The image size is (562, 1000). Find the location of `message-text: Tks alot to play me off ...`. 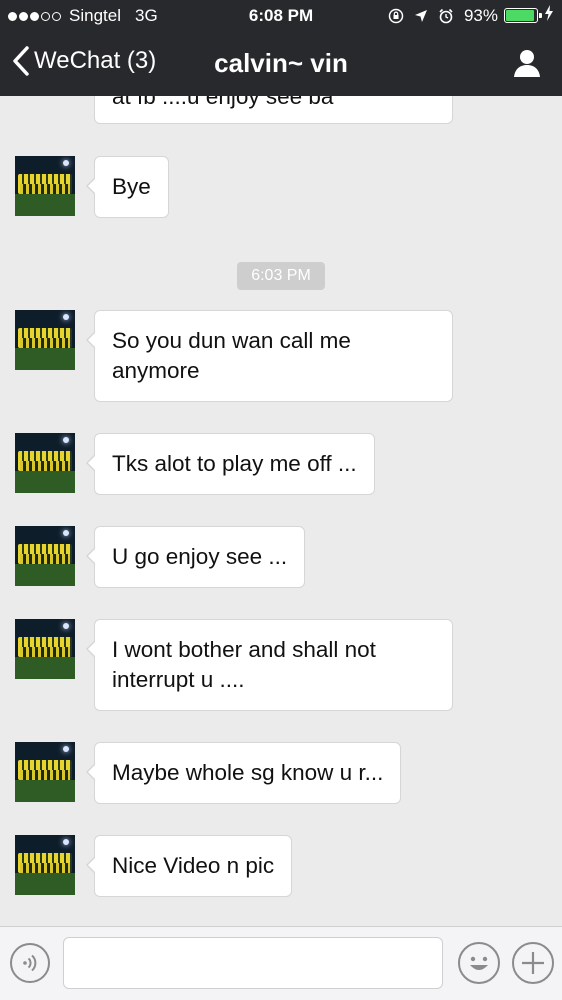

message-text: Tks alot to play me off ... is located at coordinates (234, 463).